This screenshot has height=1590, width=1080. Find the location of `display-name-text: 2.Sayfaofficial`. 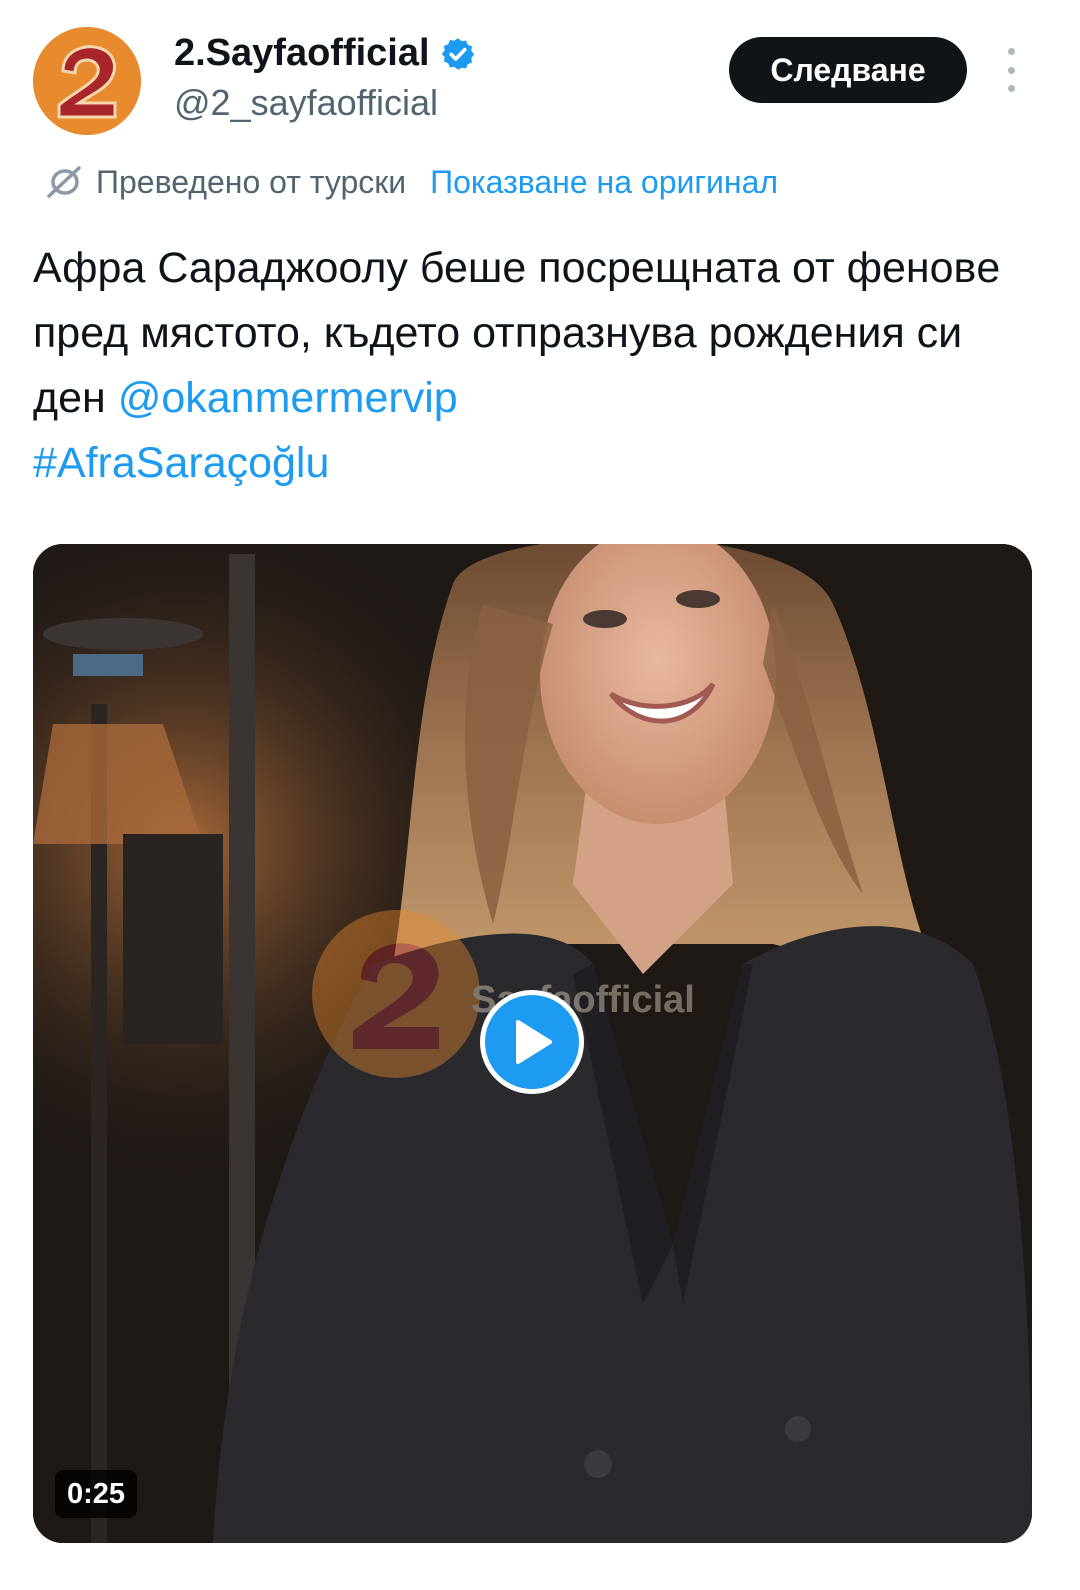

display-name-text: 2.Sayfaofficial is located at coordinates (302, 53).